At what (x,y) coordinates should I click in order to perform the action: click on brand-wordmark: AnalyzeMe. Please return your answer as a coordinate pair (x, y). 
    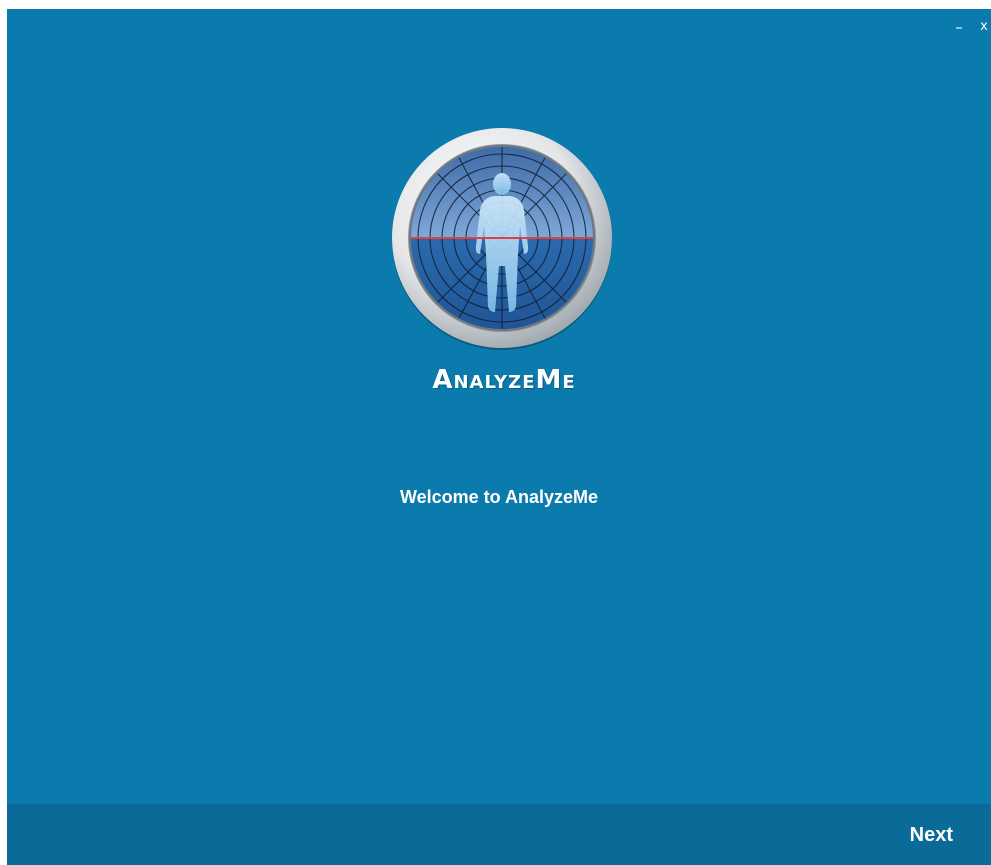
    Looking at the image, I should click on (504, 380).